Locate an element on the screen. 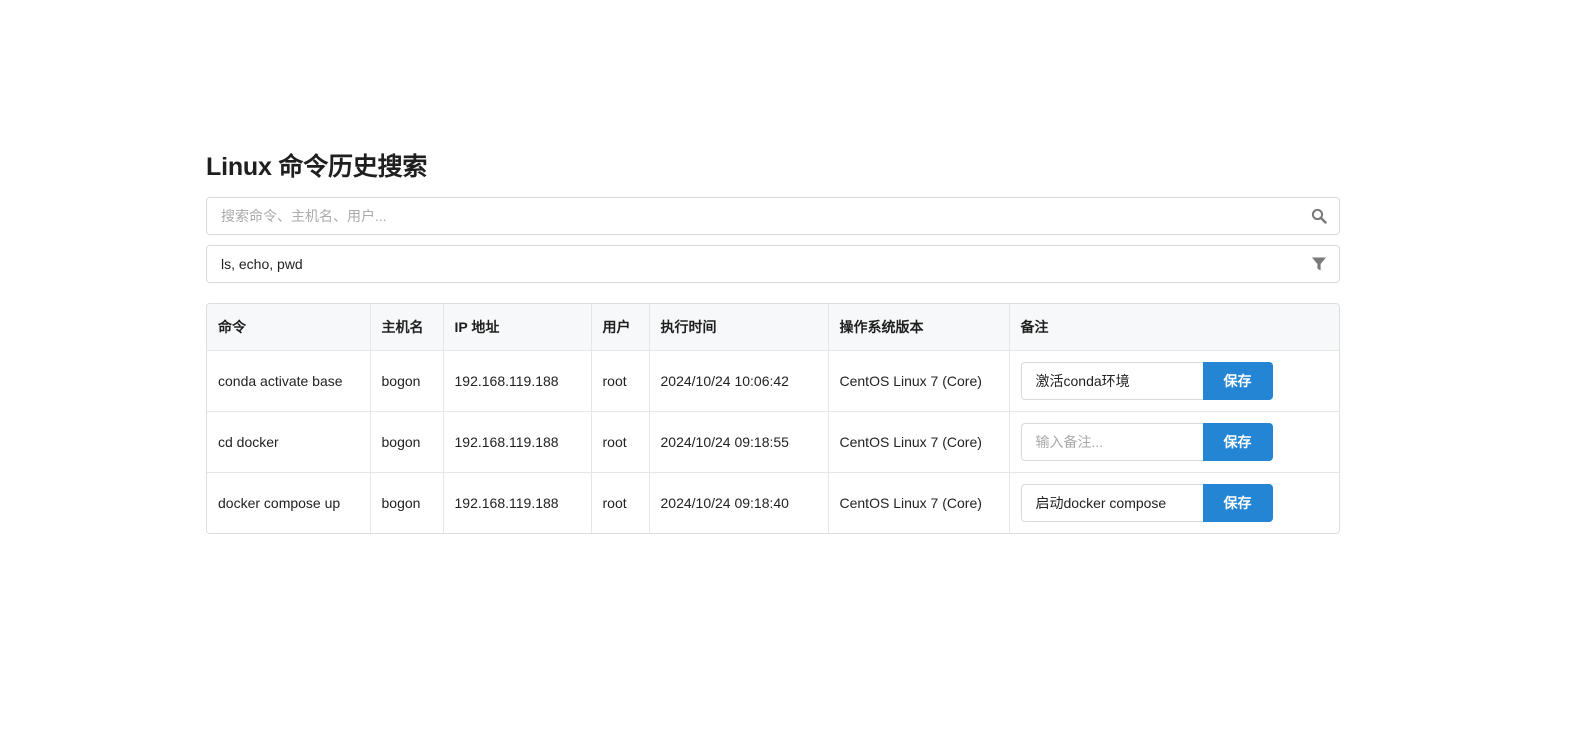 The height and width of the screenshot is (742, 1582). column-header-remark: 备注 is located at coordinates (1174, 327).